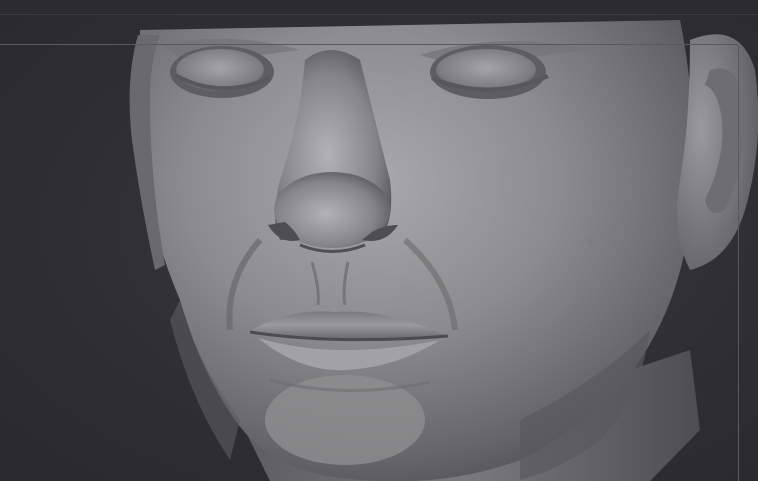 This screenshot has height=481, width=758. Describe the element at coordinates (379, 7) in the screenshot. I see `top-bar` at that location.